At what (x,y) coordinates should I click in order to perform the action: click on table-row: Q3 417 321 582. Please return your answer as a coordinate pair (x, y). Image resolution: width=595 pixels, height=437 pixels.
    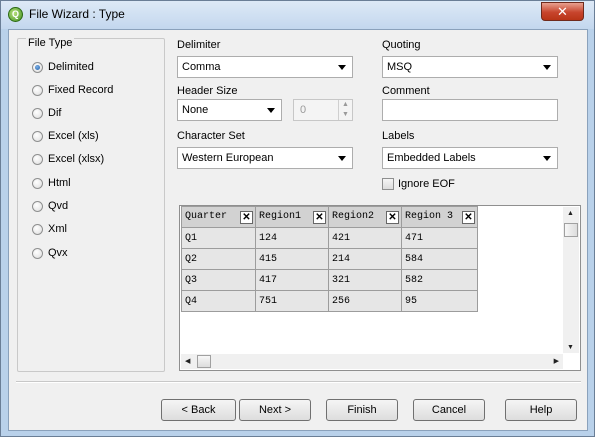
    Looking at the image, I should click on (329, 280).